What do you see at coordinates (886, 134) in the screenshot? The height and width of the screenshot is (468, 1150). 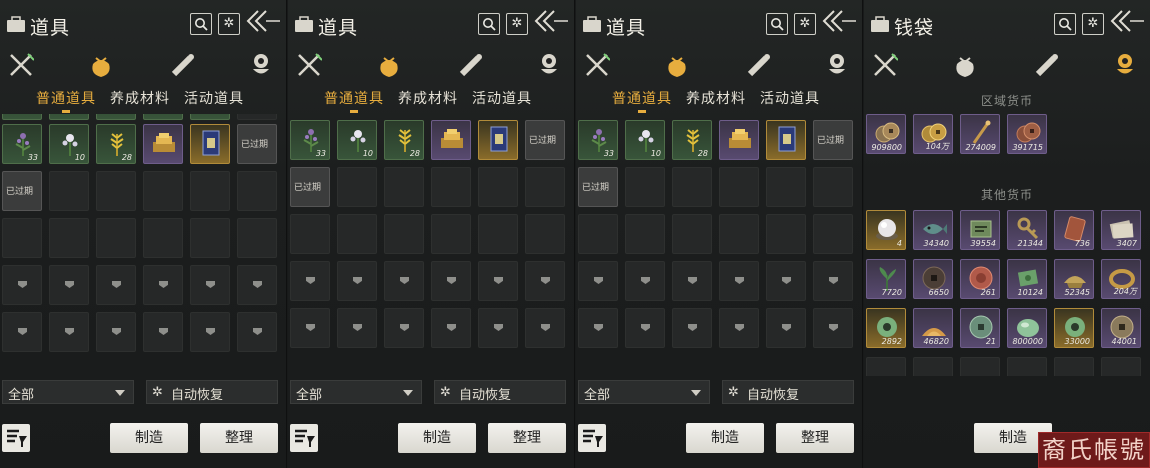 I see `currency-slot: 909800` at bounding box center [886, 134].